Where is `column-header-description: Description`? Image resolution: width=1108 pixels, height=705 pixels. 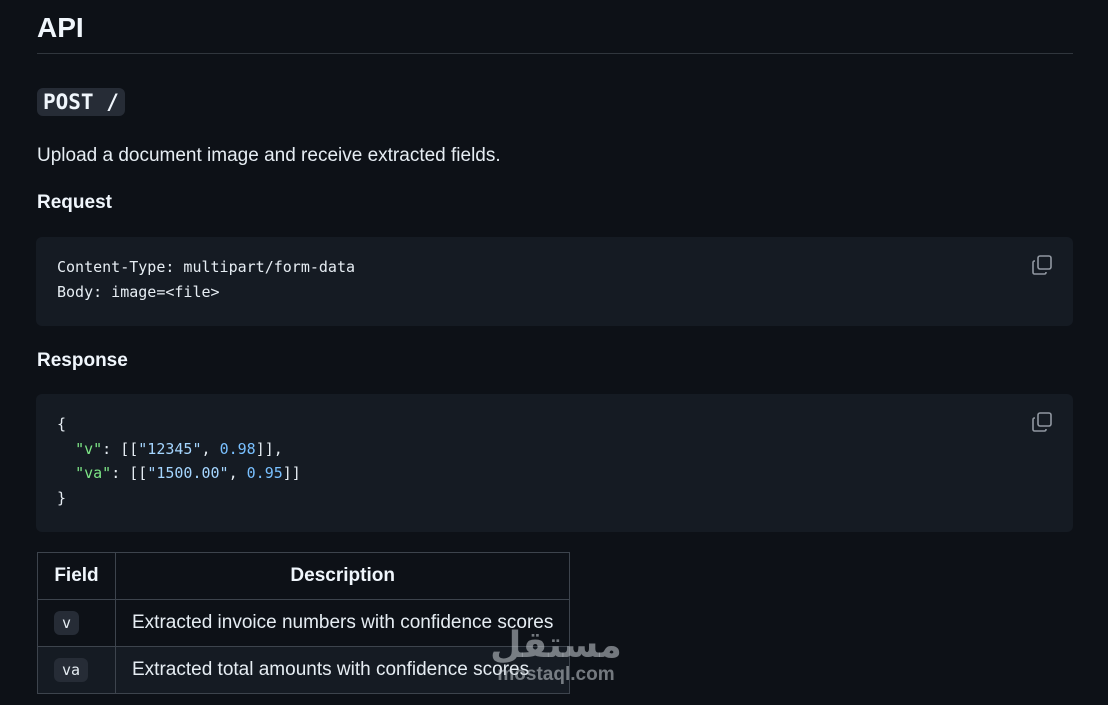
column-header-description: Description is located at coordinates (342, 576).